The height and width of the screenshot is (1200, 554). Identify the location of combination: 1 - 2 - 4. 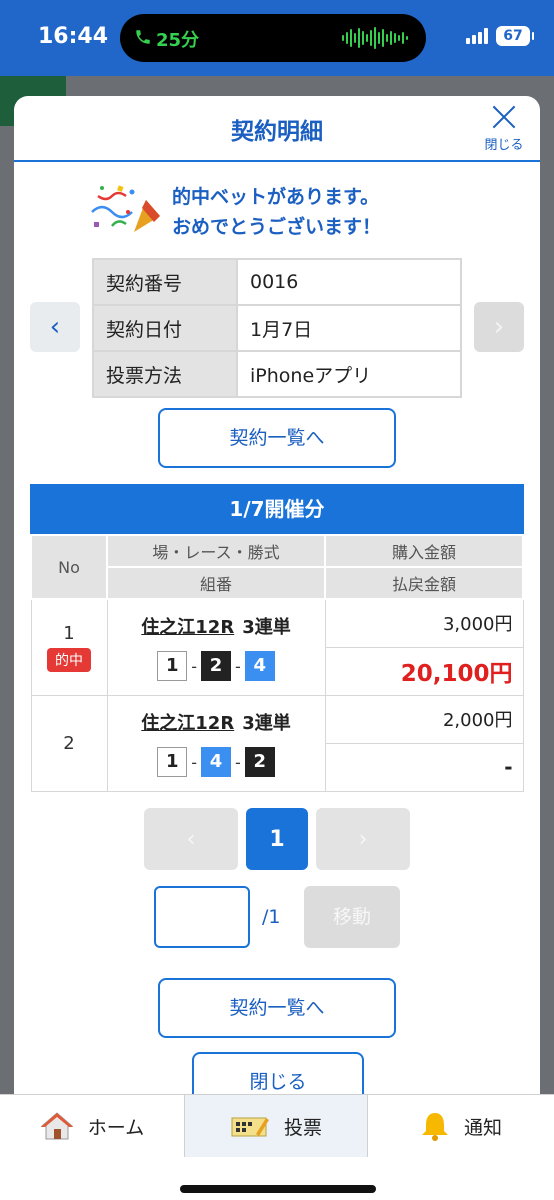
(216, 666).